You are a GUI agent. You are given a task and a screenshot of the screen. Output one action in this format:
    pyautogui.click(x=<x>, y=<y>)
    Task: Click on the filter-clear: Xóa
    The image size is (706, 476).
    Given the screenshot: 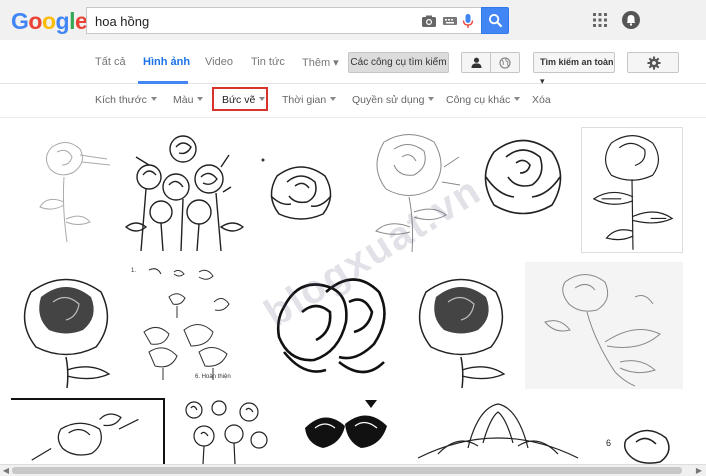 What is the action you would take?
    pyautogui.click(x=541, y=100)
    